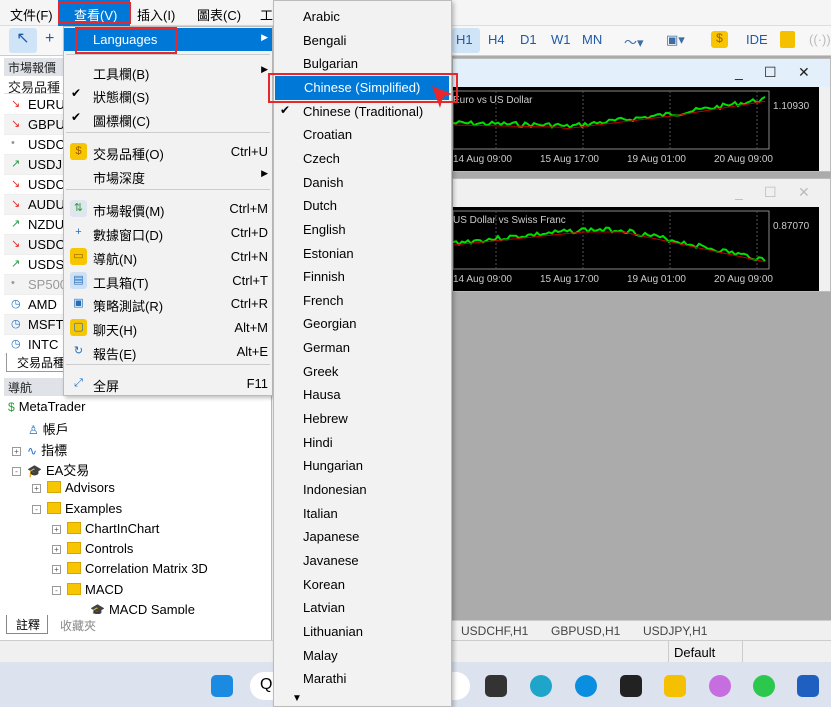  I want to click on tree-item: + Correlation Matrix 3D, so click(130, 568).